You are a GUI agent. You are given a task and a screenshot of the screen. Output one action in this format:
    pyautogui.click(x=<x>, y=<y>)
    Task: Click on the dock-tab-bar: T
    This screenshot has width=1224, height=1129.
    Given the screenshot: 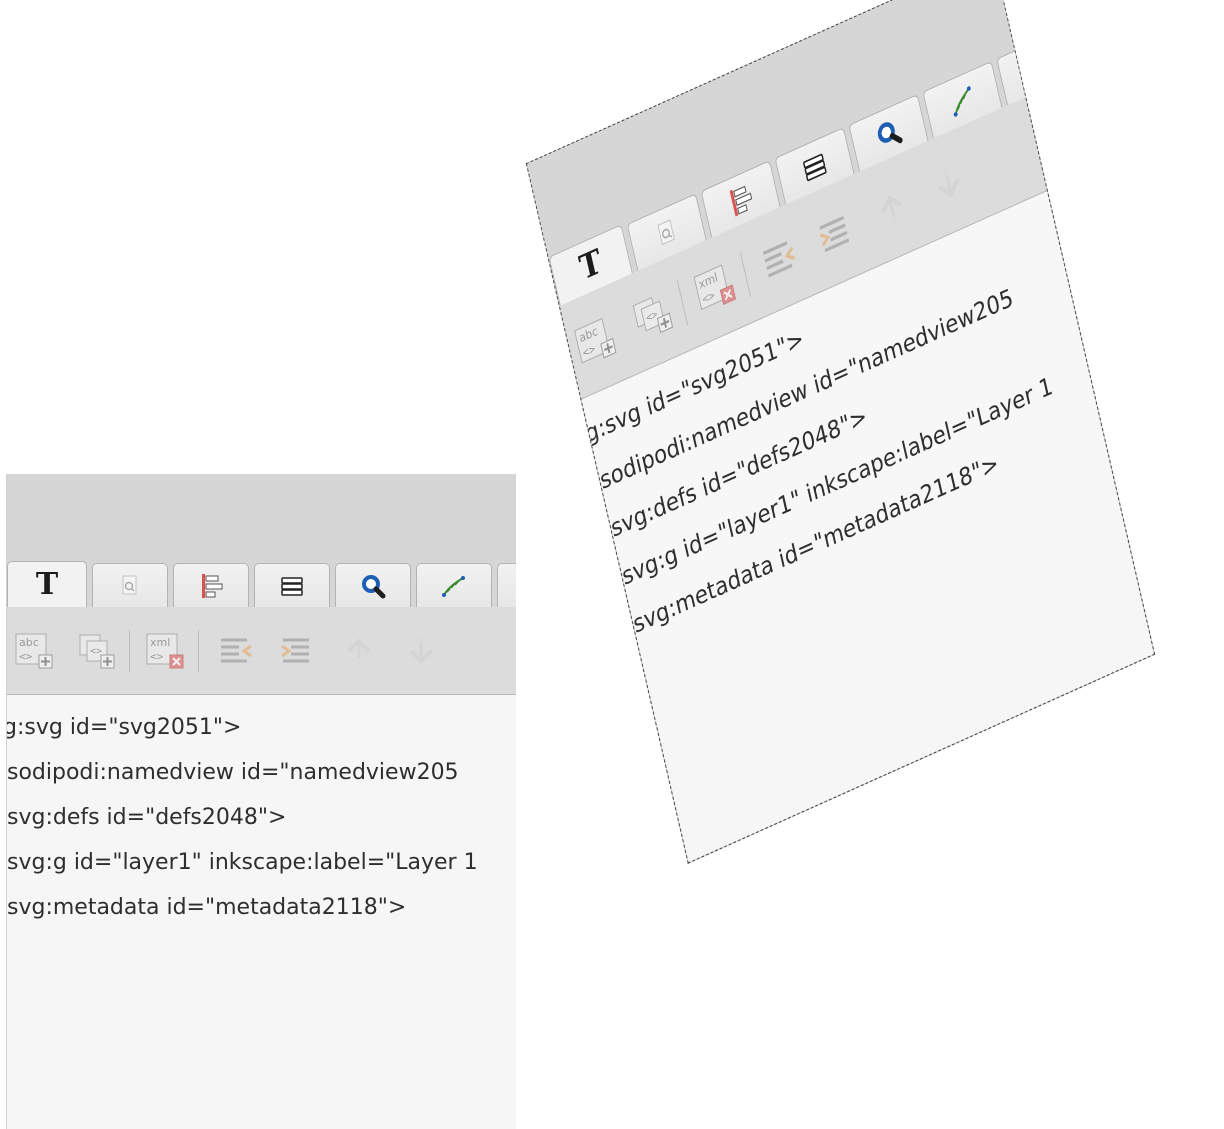 What is the action you would take?
    pyautogui.click(x=261, y=583)
    